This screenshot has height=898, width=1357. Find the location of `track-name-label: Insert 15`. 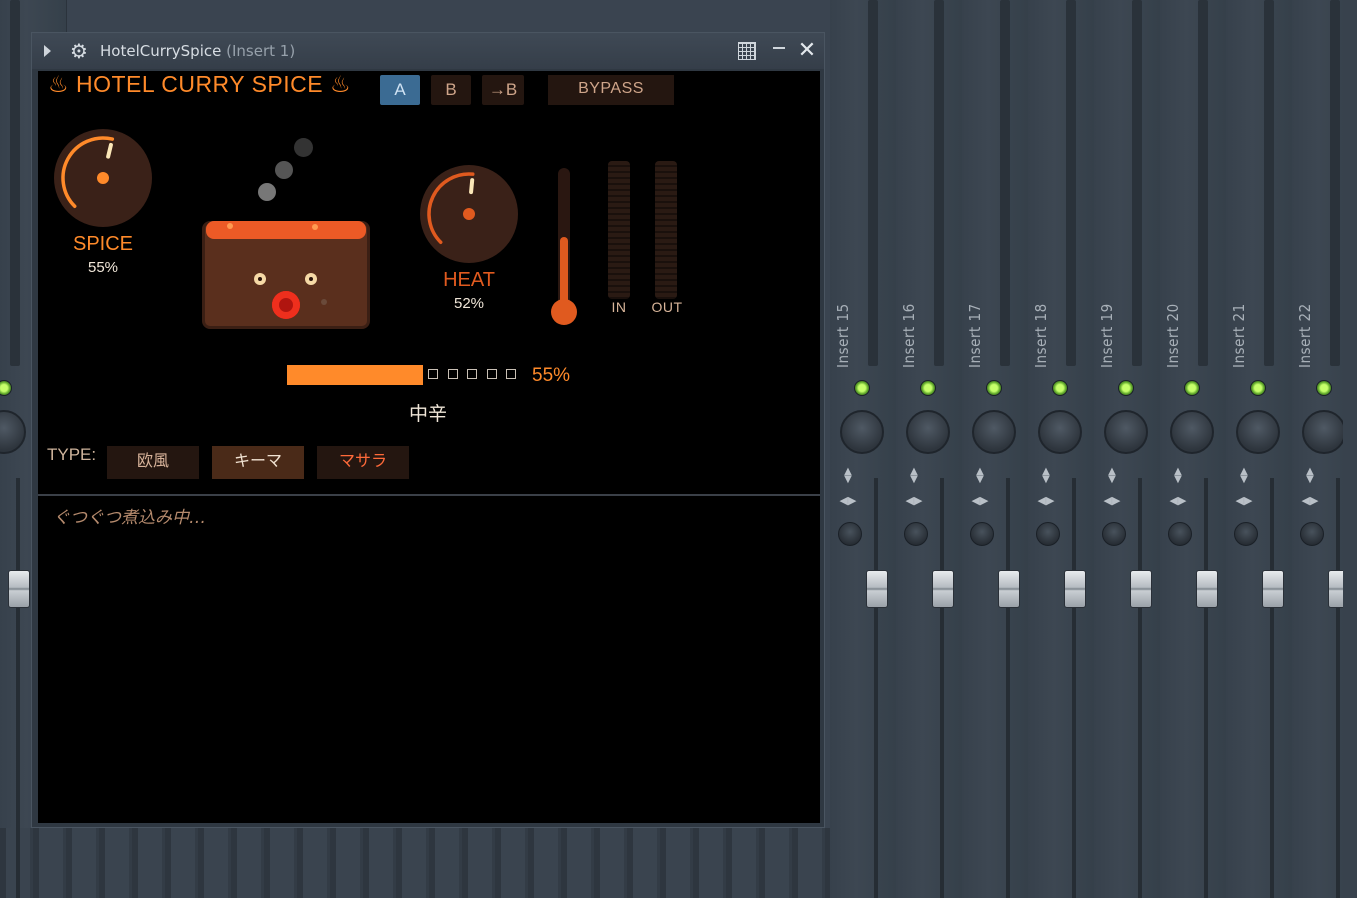

track-name-label: Insert 15 is located at coordinates (843, 335).